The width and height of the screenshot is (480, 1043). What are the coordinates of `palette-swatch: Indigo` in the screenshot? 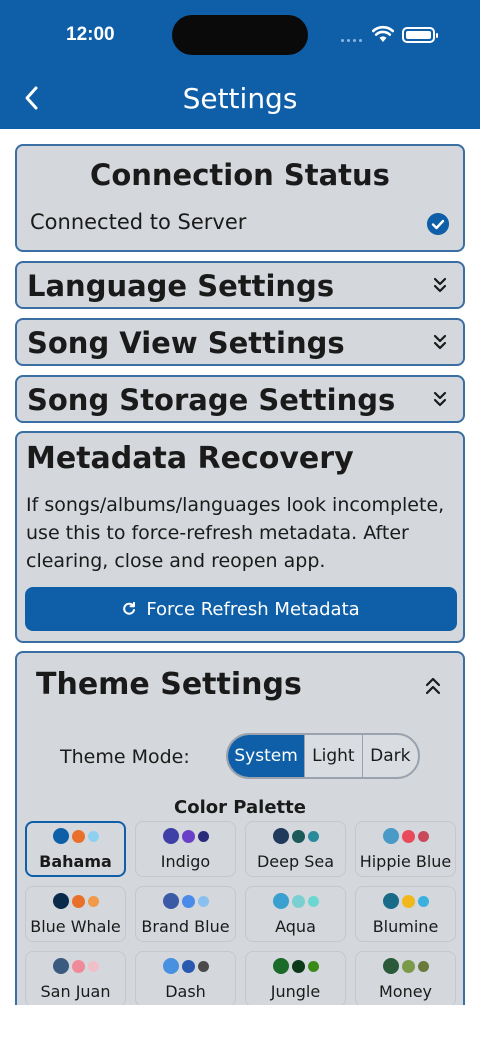 It's located at (185, 849).